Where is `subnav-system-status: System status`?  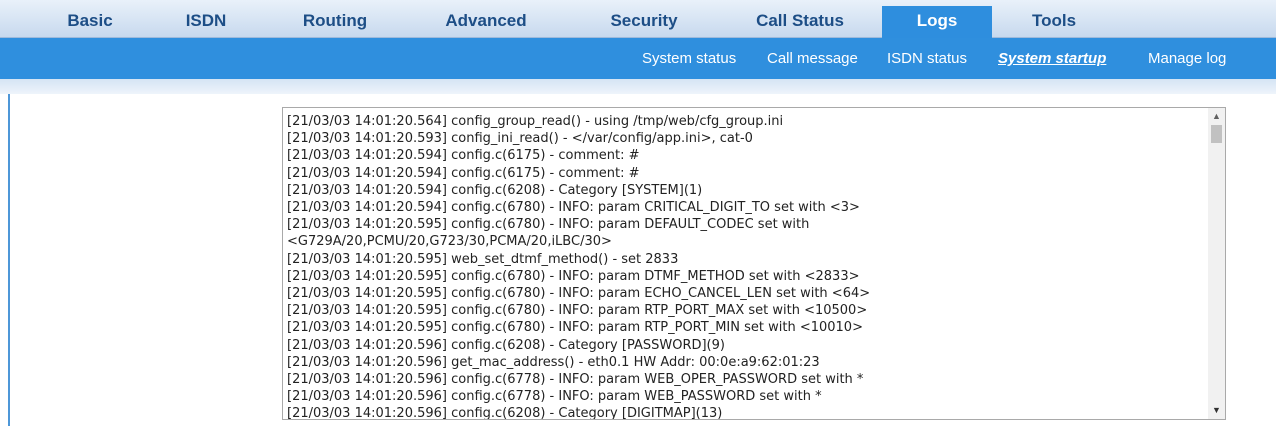 subnav-system-status: System status is located at coordinates (689, 58).